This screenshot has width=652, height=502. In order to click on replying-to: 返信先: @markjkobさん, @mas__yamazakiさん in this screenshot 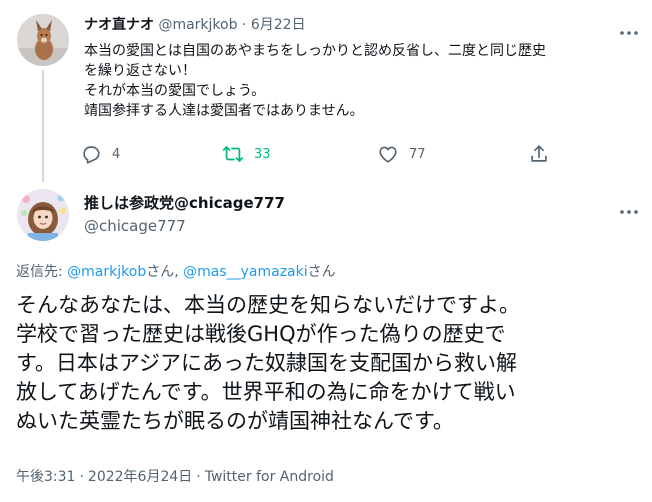, I will do `click(176, 272)`.